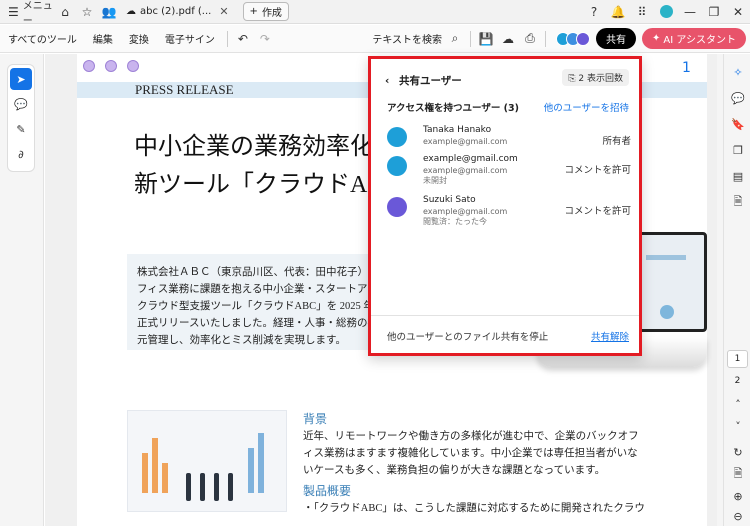 The height and width of the screenshot is (526, 750). What do you see at coordinates (738, 72) in the screenshot?
I see `ai-generate-icon: ✧` at bounding box center [738, 72].